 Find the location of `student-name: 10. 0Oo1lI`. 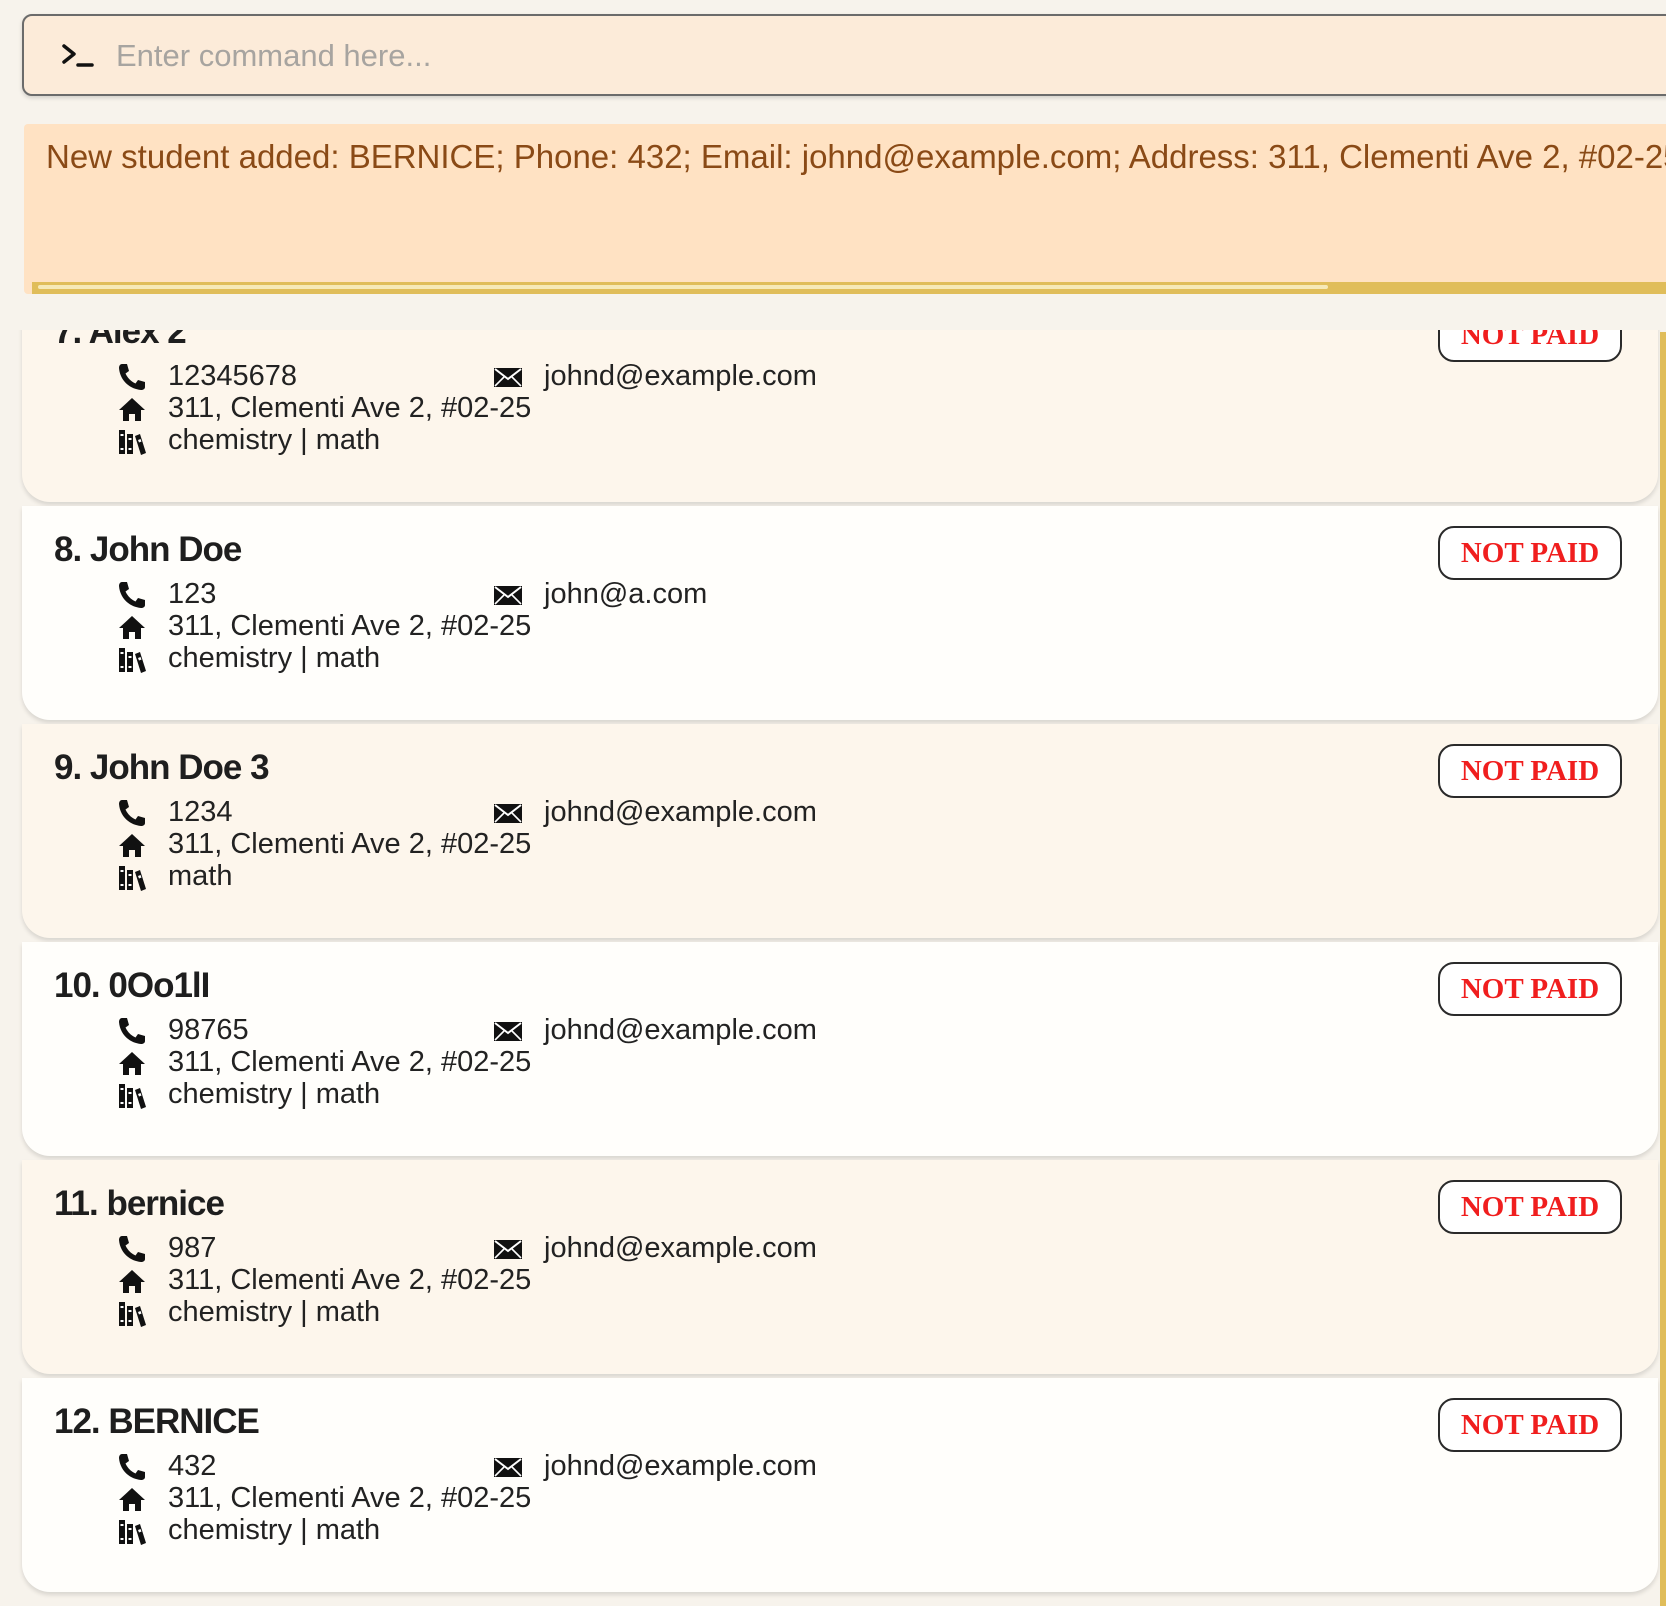

student-name: 10. 0Oo1lI is located at coordinates (132, 985).